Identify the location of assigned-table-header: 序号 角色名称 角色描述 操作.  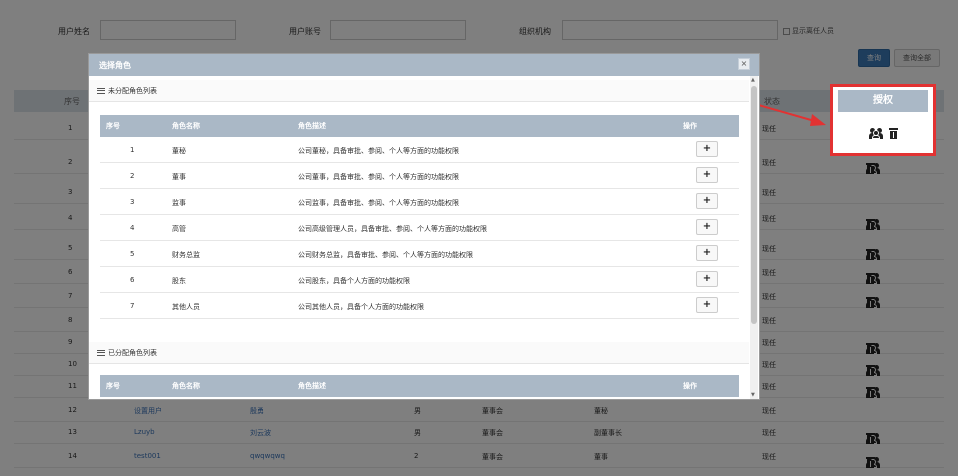
(419, 386).